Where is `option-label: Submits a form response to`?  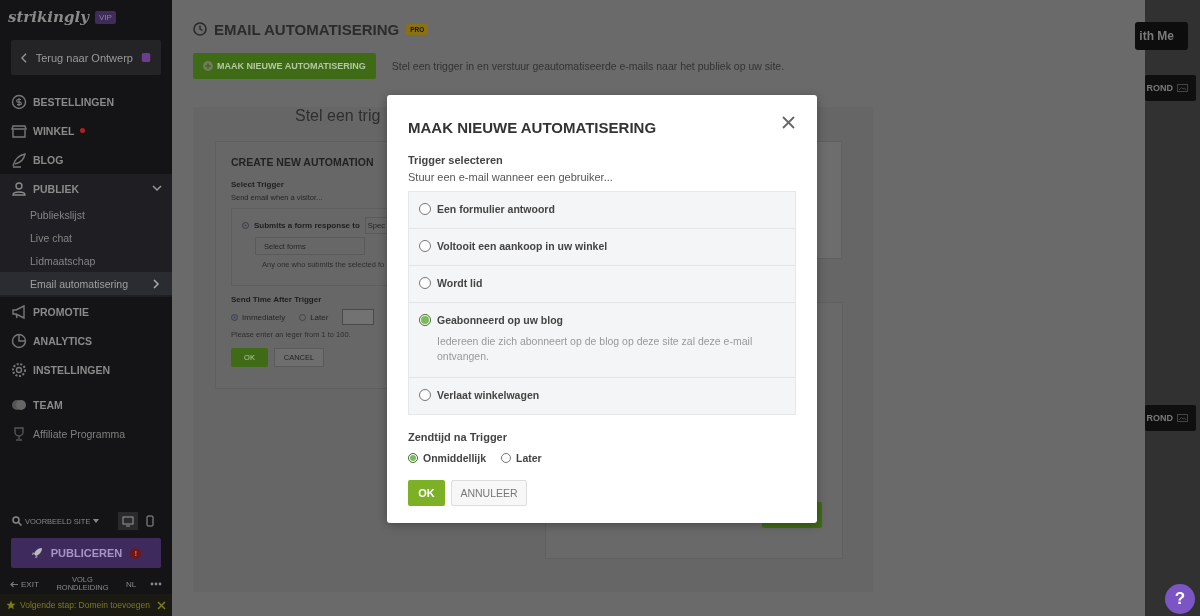 option-label: Submits a form response to is located at coordinates (307, 225).